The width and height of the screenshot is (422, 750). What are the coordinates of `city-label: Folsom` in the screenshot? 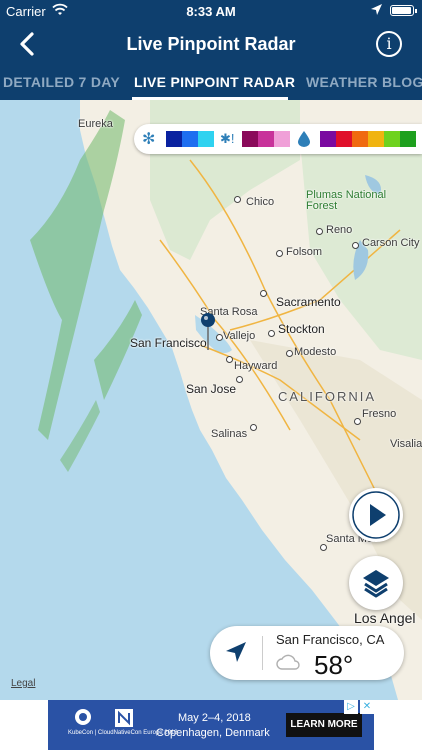 It's located at (304, 252).